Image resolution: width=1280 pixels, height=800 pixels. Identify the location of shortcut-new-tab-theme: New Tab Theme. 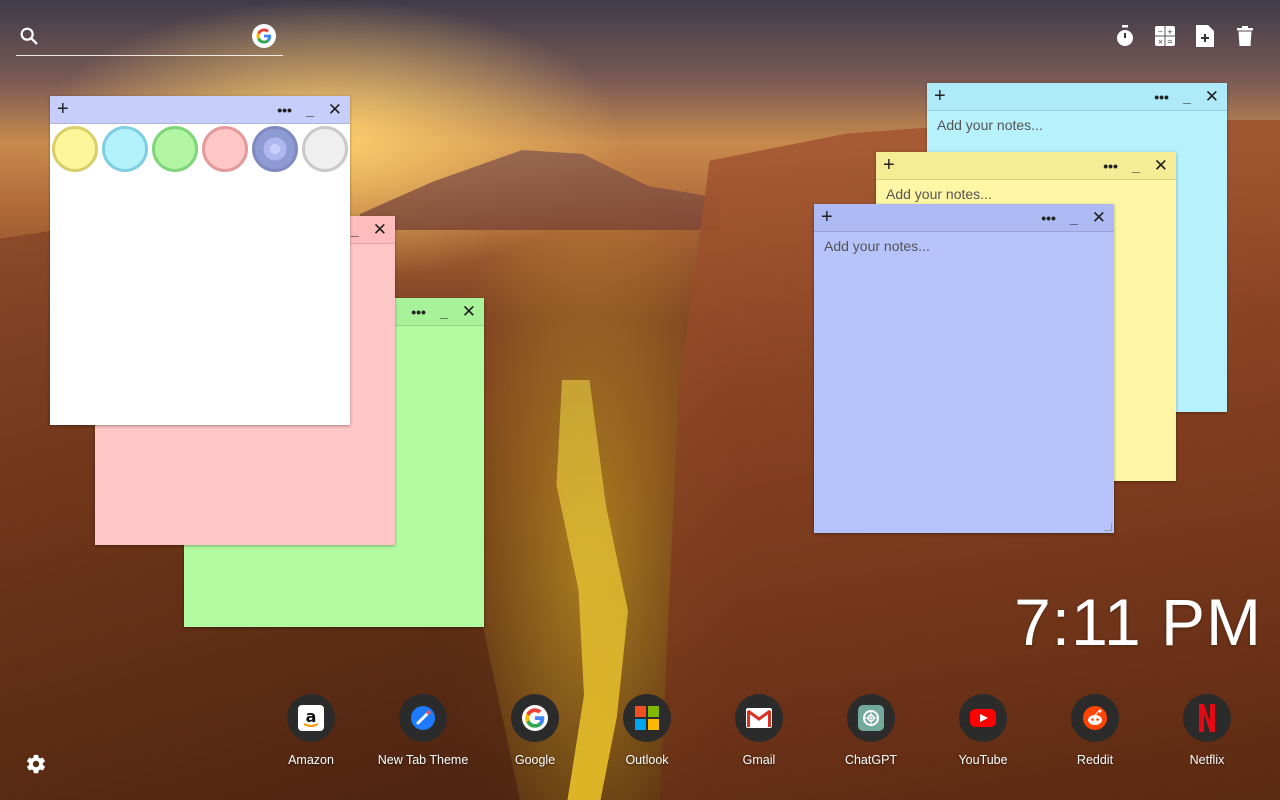
(423, 730).